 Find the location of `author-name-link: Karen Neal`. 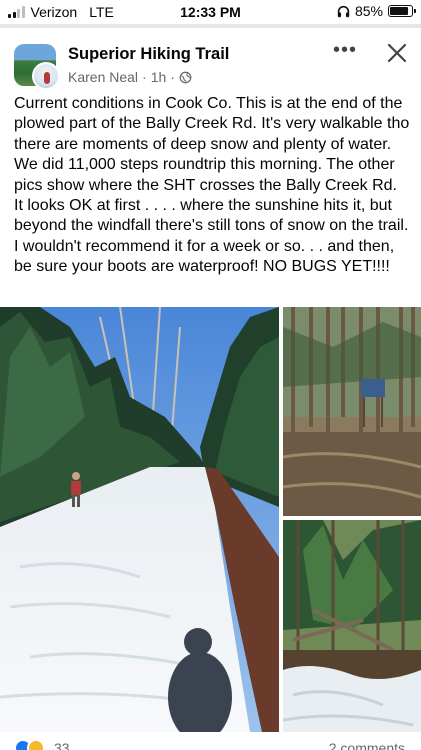

author-name-link: Karen Neal is located at coordinates (103, 77).